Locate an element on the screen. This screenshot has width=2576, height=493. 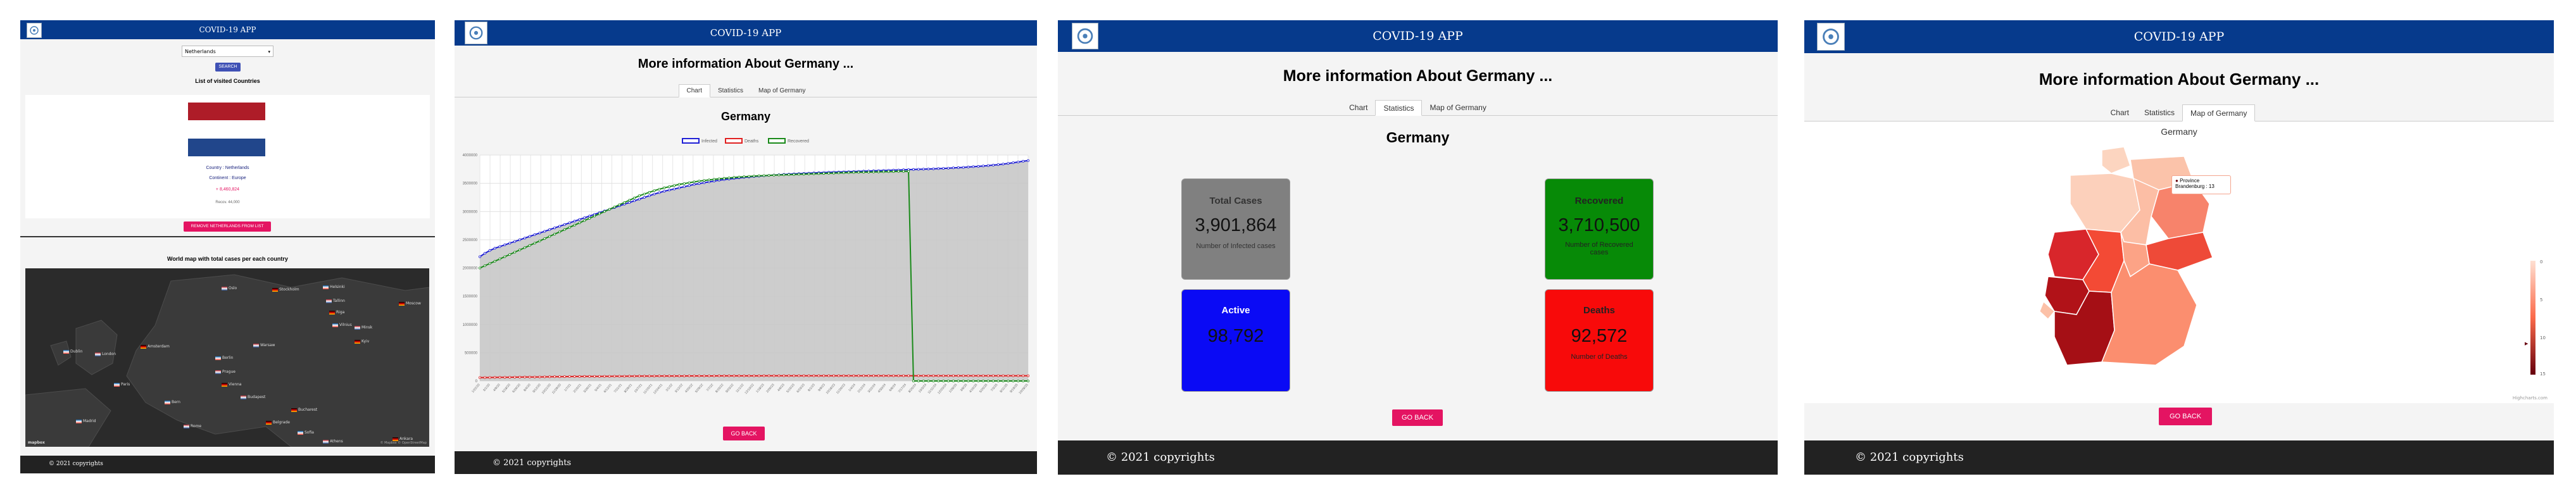
x-tick-label: 10/7/21 is located at coordinates (638, 389).